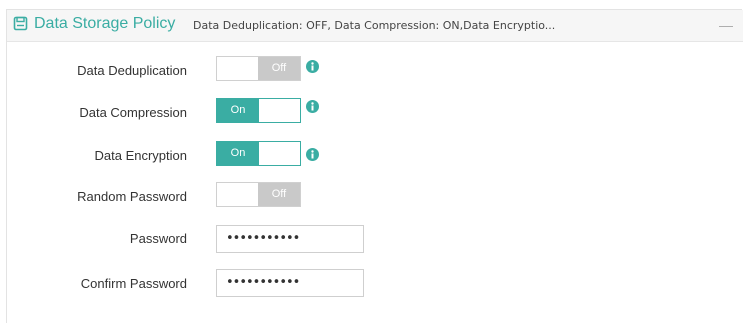 The image size is (744, 323). I want to click on random-password-toggle: Off, so click(258, 194).